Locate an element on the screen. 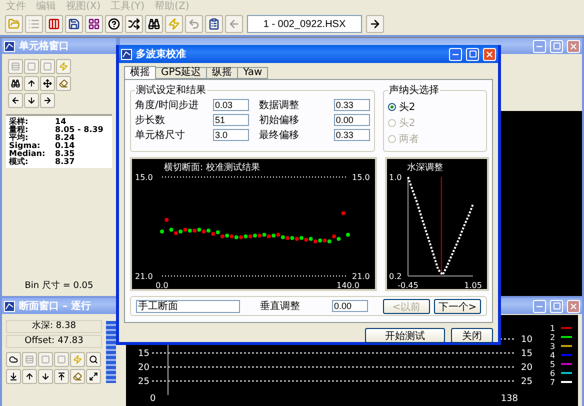  window-title: 多波束校准 is located at coordinates (161, 54).